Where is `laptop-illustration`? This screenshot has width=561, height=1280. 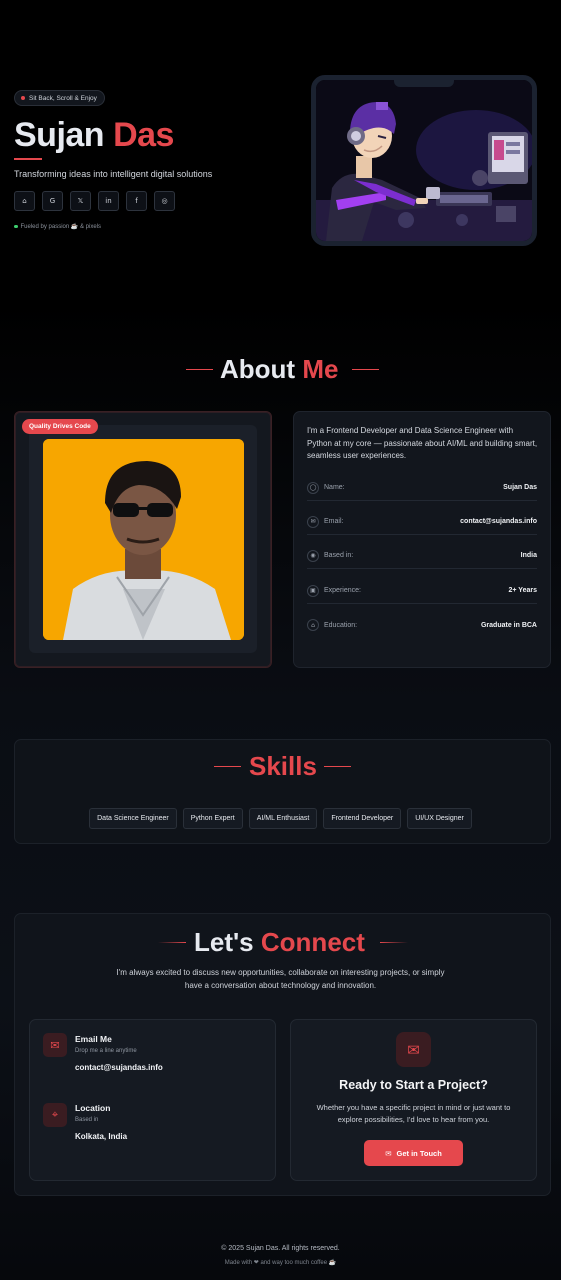
laptop-illustration is located at coordinates (424, 160).